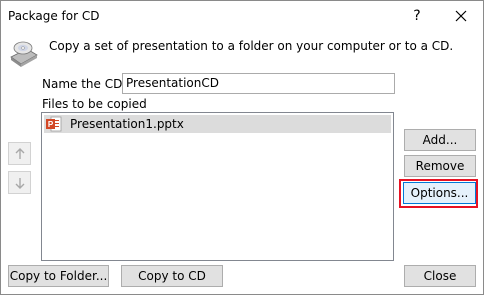 This screenshot has height=295, width=484. Describe the element at coordinates (54, 16) in the screenshot. I see `dialog-title: Package for CD` at that location.